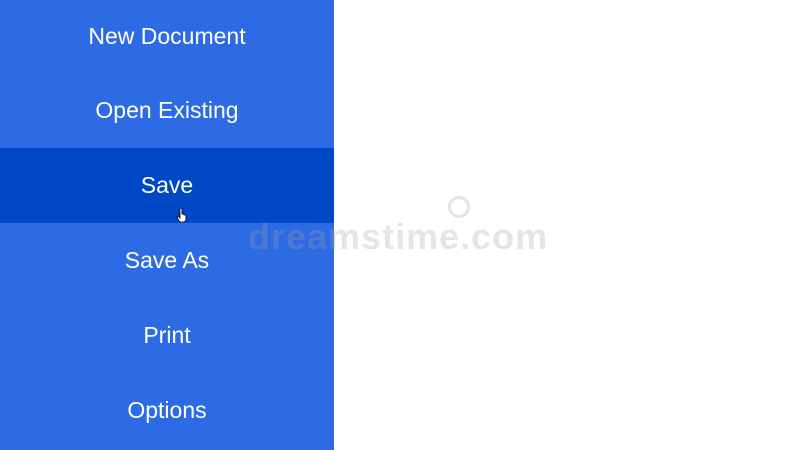 This screenshot has width=800, height=450. I want to click on menu-item-options: Options, so click(167, 410).